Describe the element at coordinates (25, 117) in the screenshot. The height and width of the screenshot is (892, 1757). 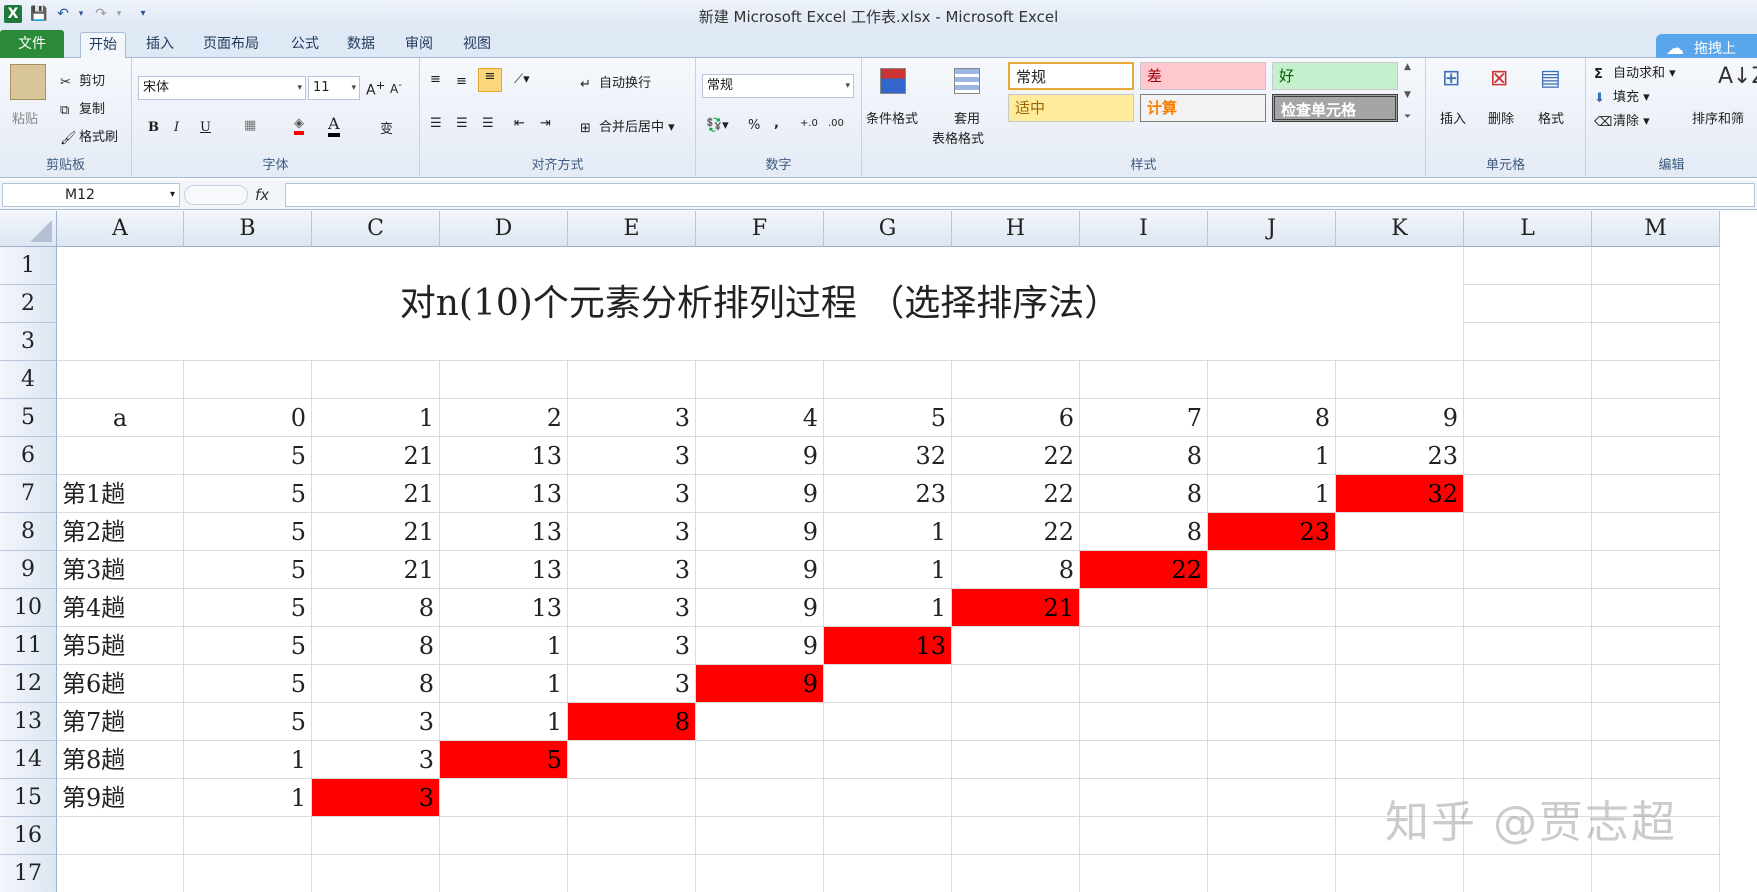
I see `paste-button: 粘贴` at that location.